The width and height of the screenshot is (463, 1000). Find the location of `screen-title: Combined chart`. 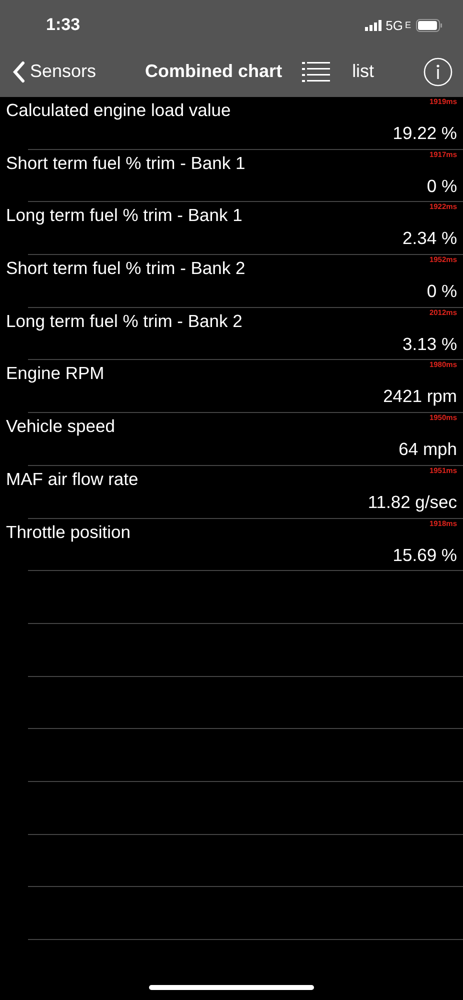

screen-title: Combined chart is located at coordinates (213, 71).